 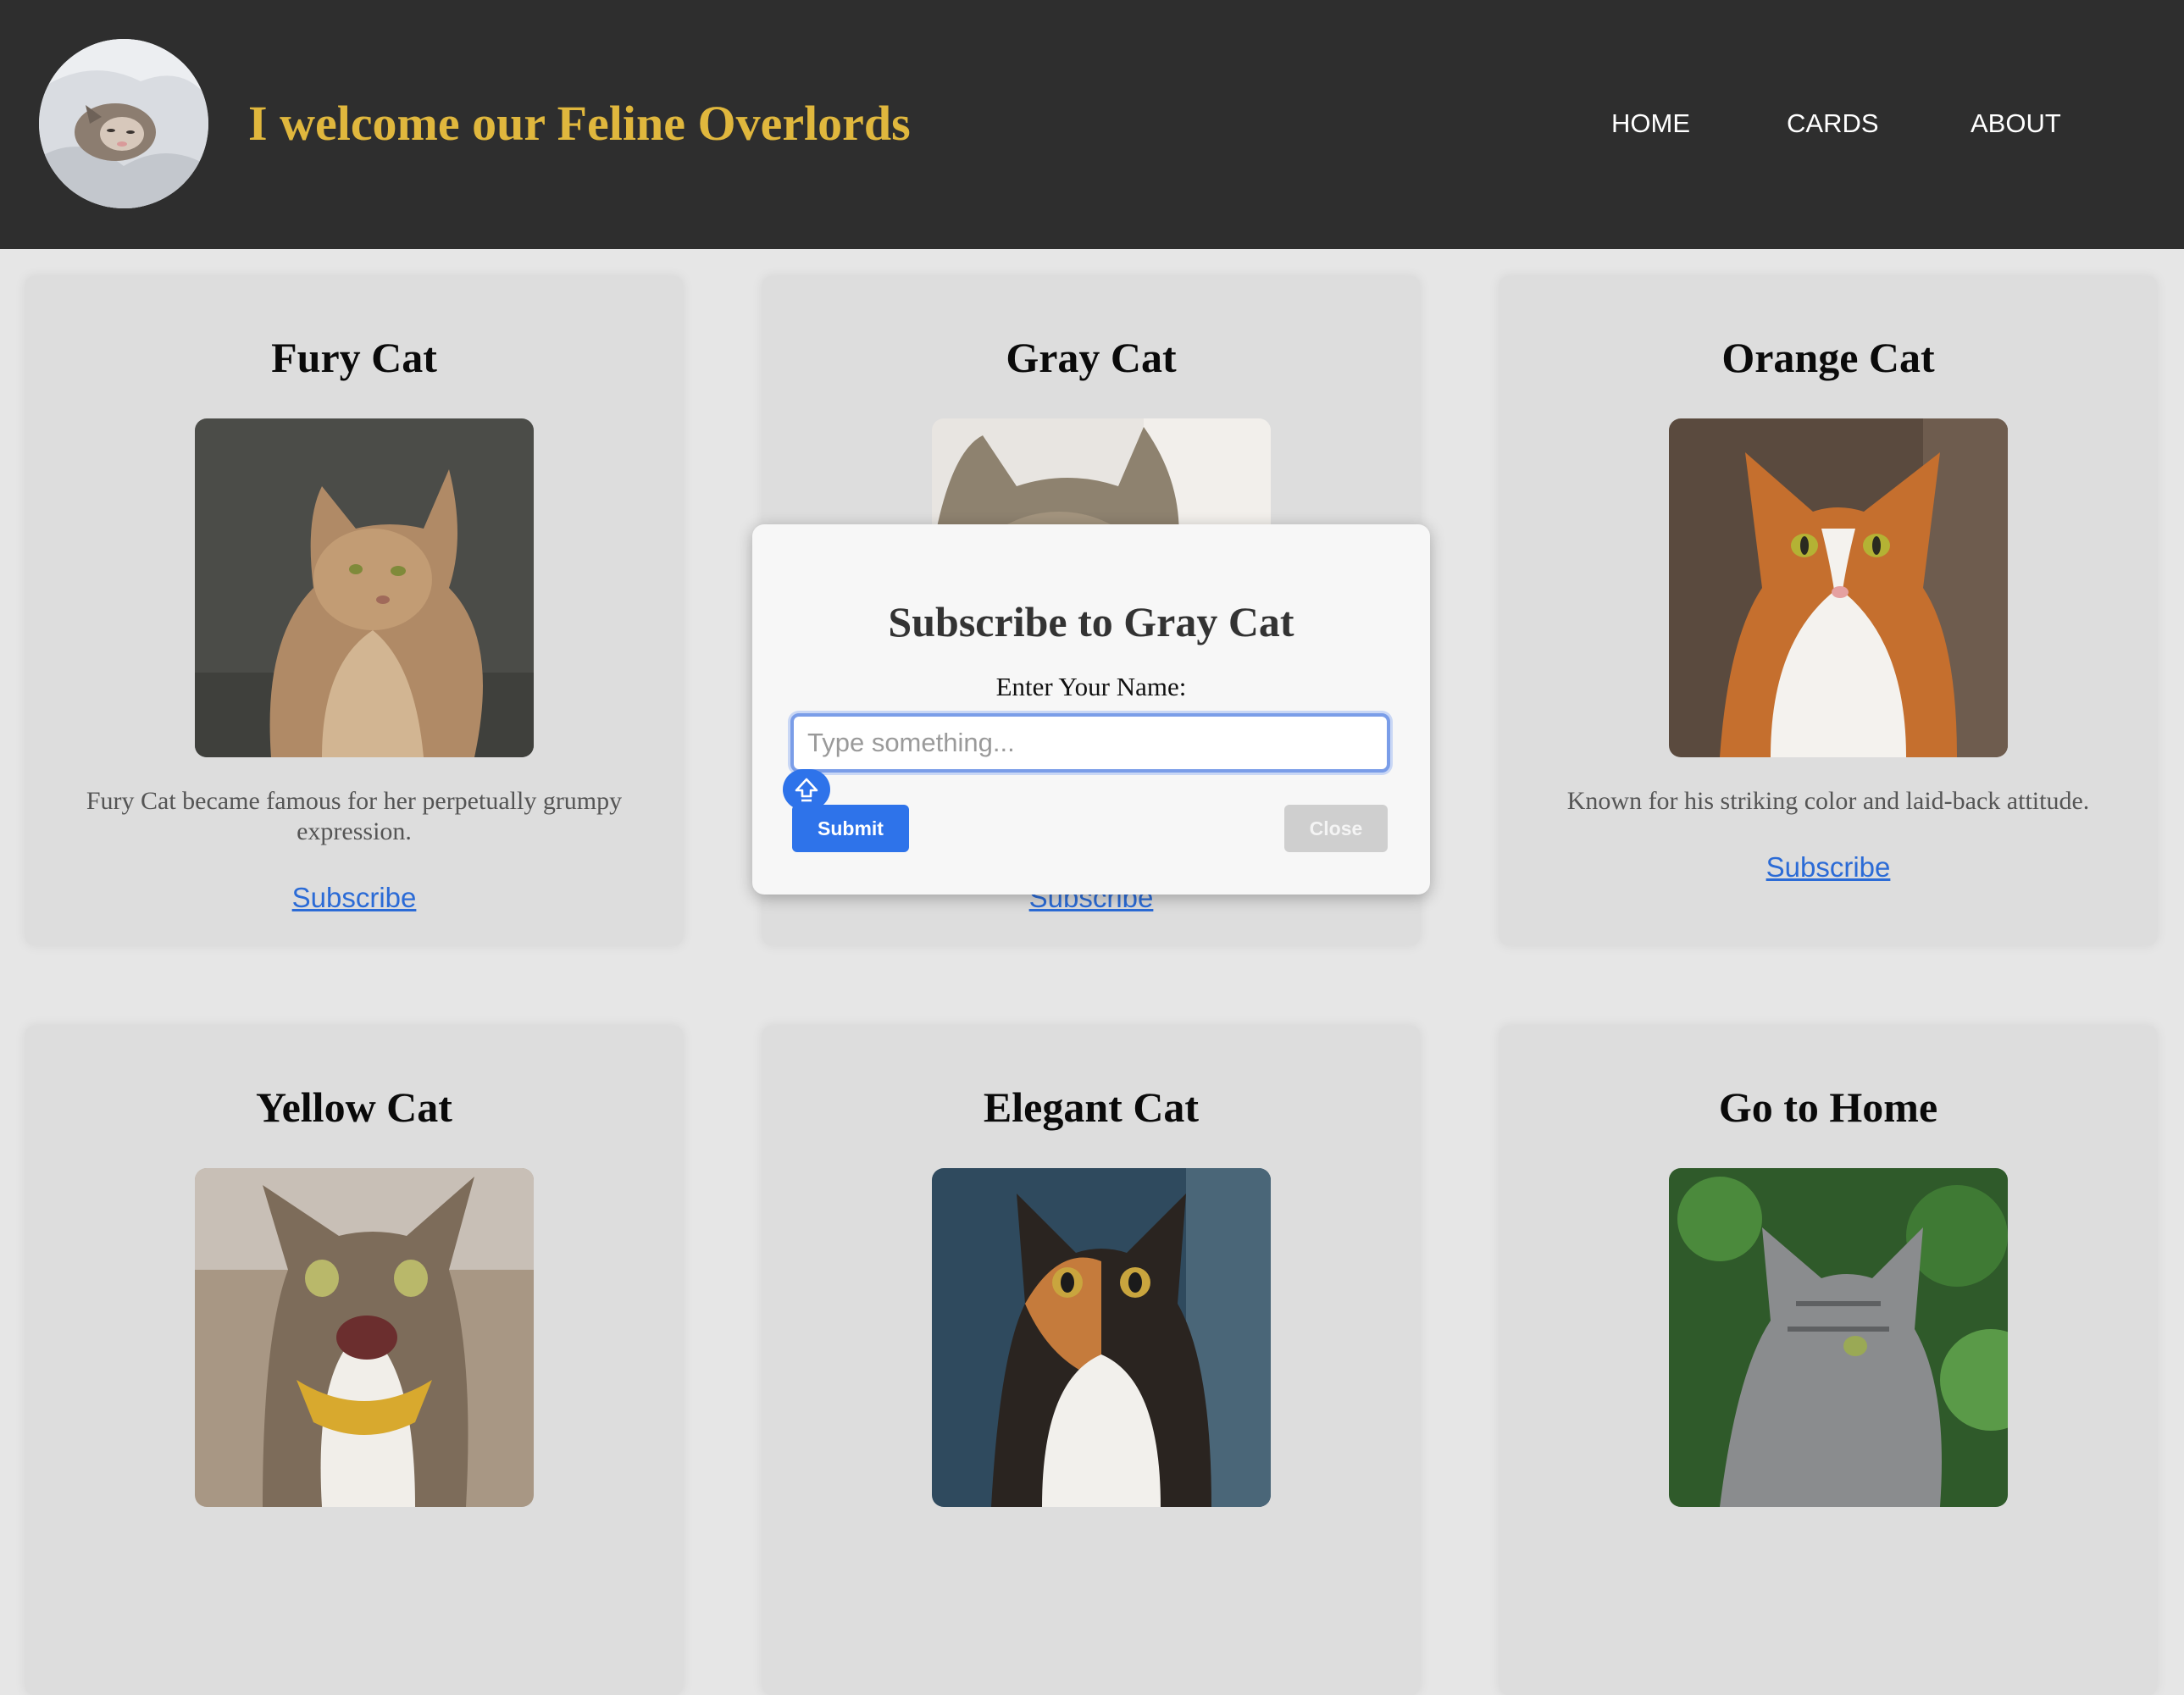 What do you see at coordinates (354, 357) in the screenshot?
I see `card-title: Fury Cat` at bounding box center [354, 357].